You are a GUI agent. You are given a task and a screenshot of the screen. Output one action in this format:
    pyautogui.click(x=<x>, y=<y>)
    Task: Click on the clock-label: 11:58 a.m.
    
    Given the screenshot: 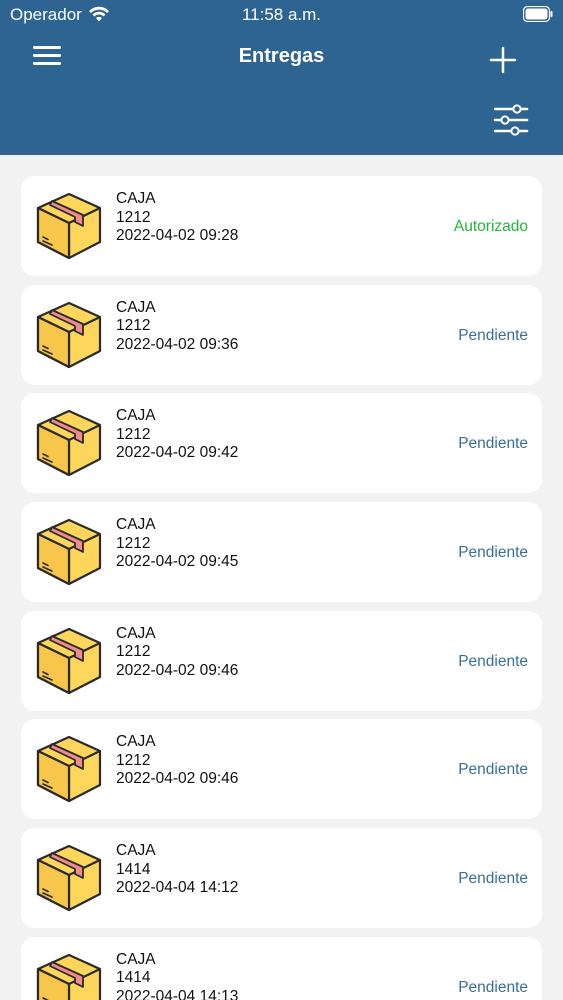 What is the action you would take?
    pyautogui.click(x=281, y=14)
    